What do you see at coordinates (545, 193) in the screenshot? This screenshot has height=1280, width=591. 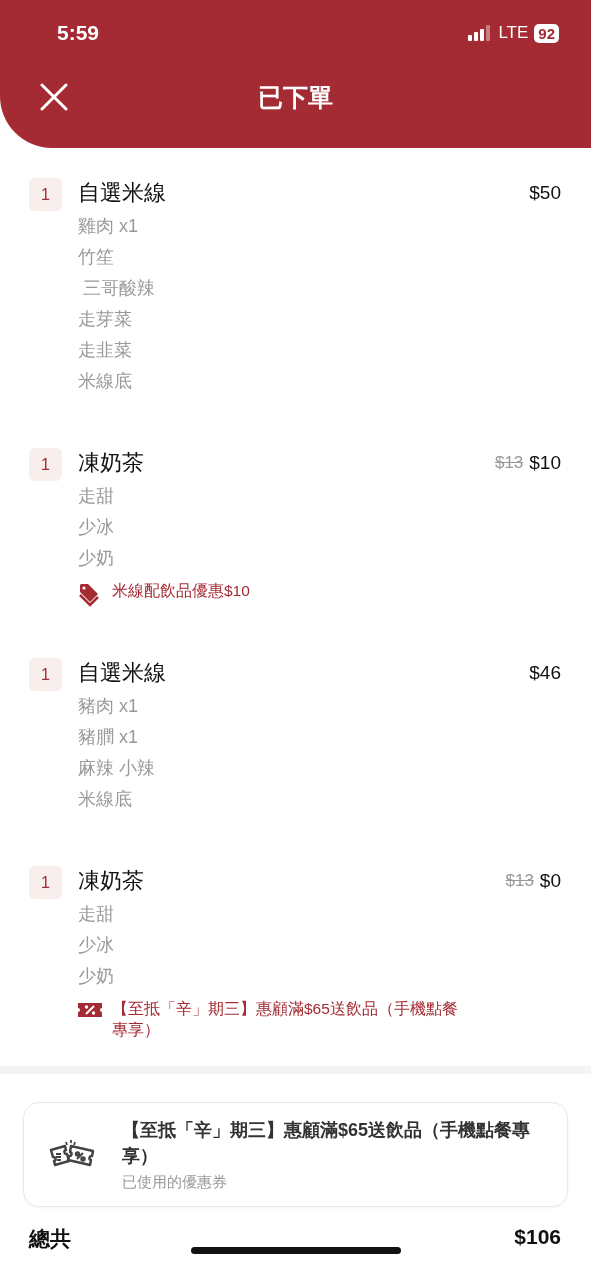 I see `item-price: $50` at bounding box center [545, 193].